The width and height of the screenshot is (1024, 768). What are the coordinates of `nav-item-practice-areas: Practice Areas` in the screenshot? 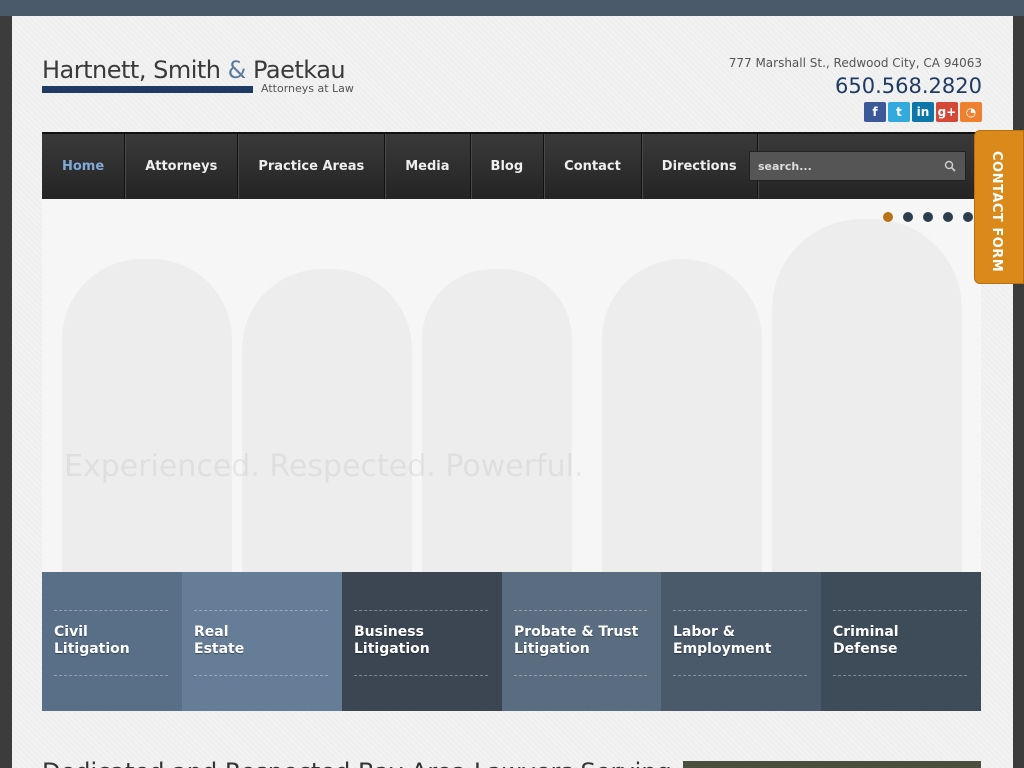 It's located at (312, 166).